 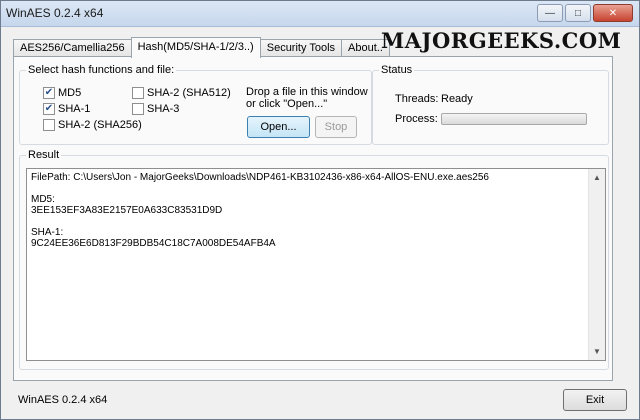 I want to click on sha3-checkbox: SHA-3, so click(x=155, y=109).